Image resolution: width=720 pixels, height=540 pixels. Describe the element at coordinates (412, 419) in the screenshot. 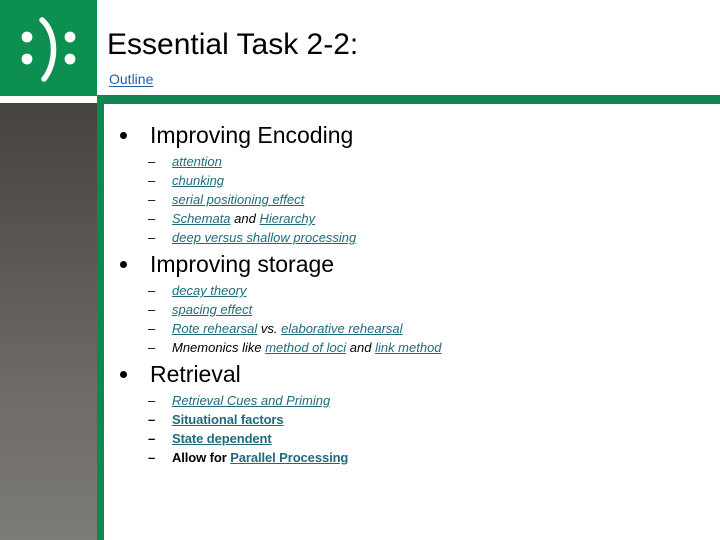

I see `outline-subitem: – Situational factors` at that location.